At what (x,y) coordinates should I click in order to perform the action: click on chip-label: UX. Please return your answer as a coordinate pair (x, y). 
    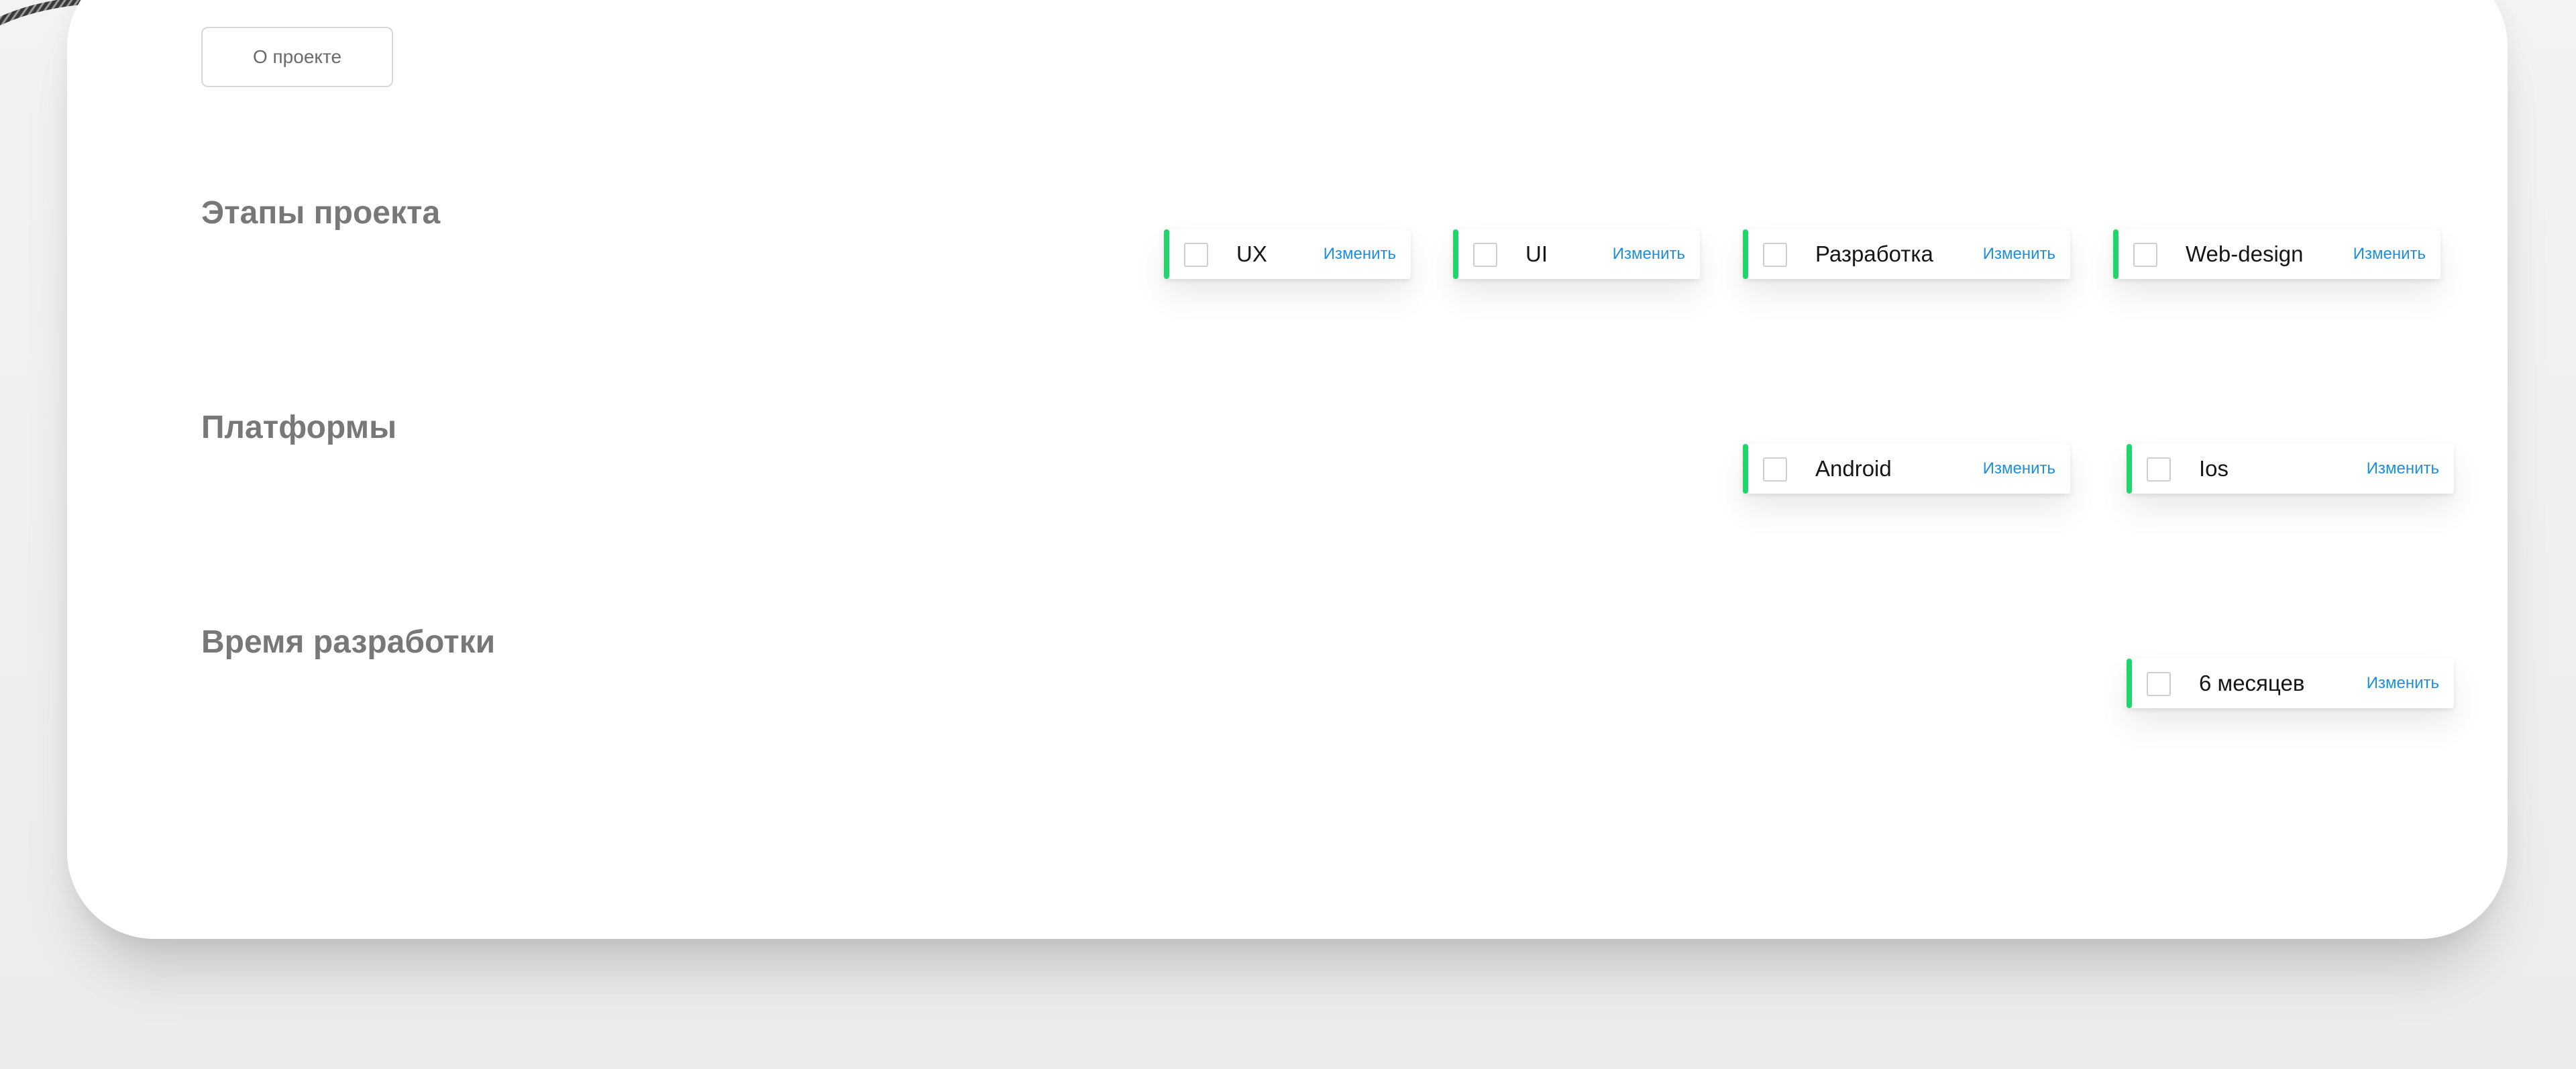
    Looking at the image, I should click on (1251, 254).